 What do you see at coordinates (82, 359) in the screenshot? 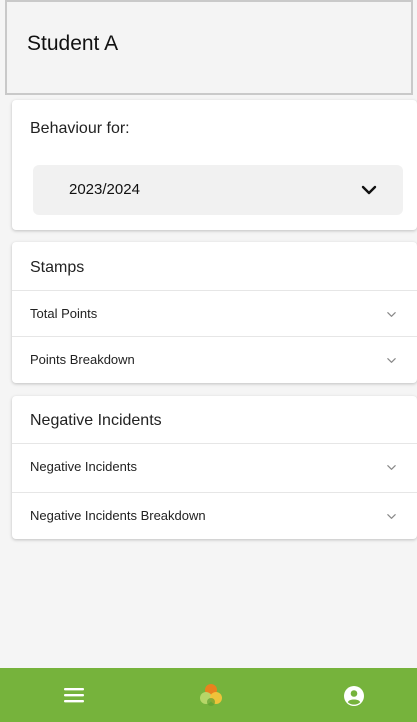
I see `points-breakdown-label: Points Breakdown` at bounding box center [82, 359].